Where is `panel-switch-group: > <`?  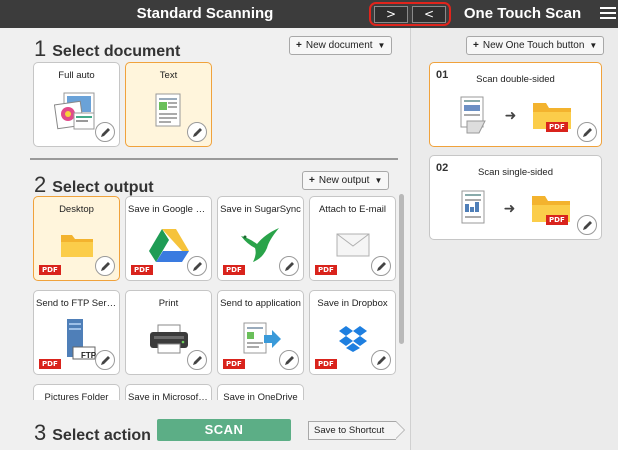
panel-switch-group: > < is located at coordinates (410, 14).